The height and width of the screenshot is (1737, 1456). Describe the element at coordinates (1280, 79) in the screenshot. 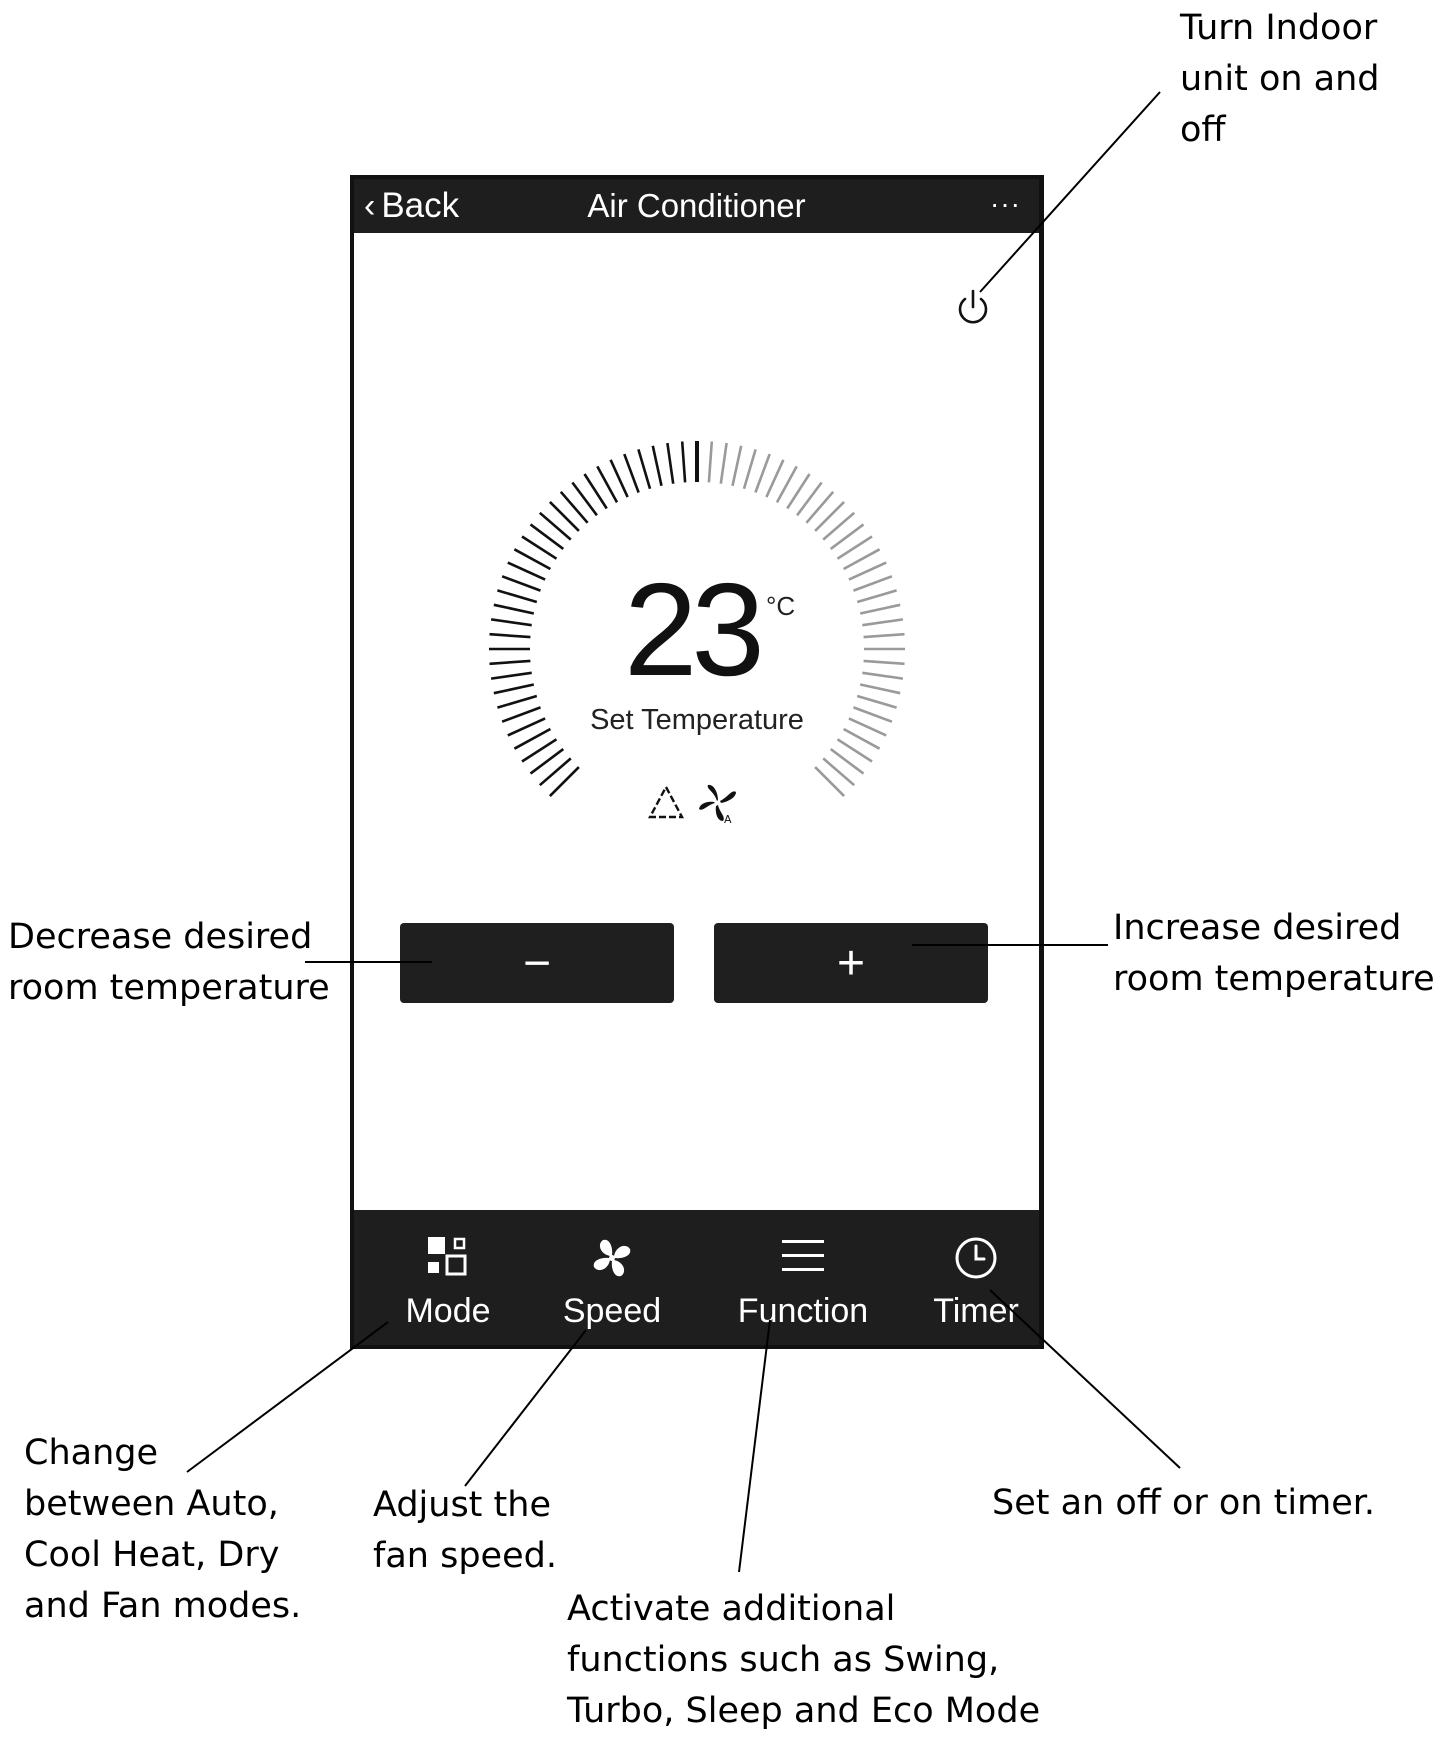

I see `annotation-power: Turn Indoor unit on and off` at that location.